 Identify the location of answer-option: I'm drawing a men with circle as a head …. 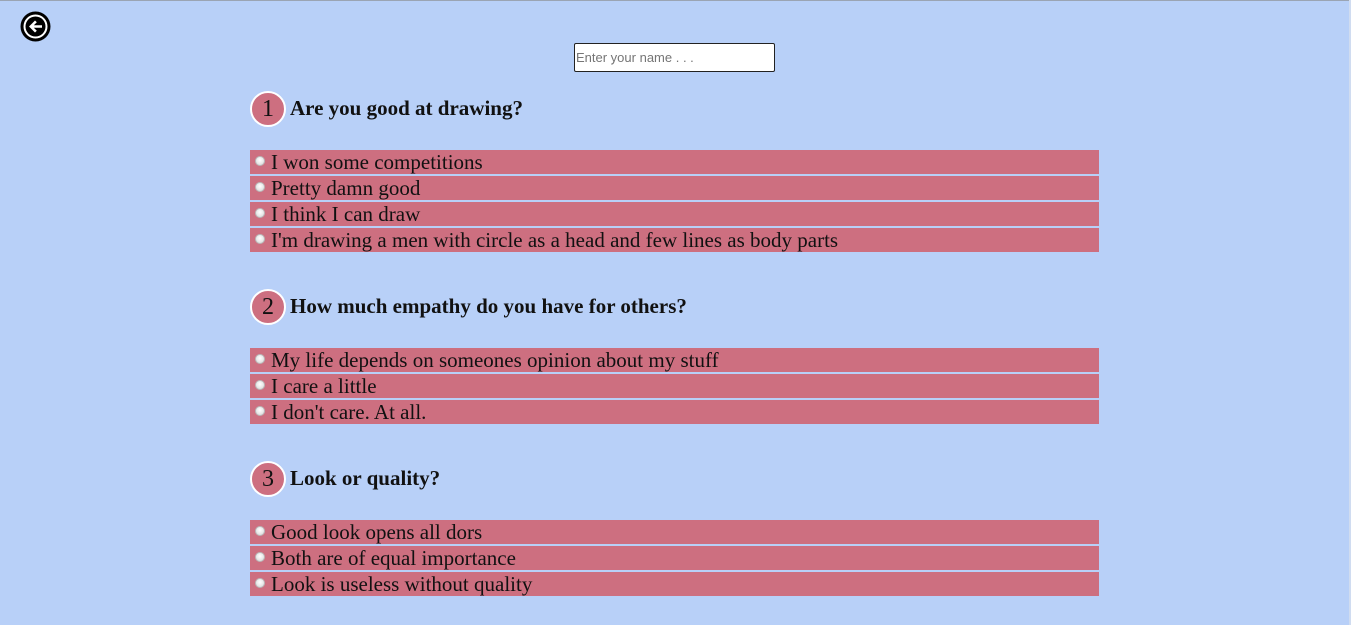
(674, 240).